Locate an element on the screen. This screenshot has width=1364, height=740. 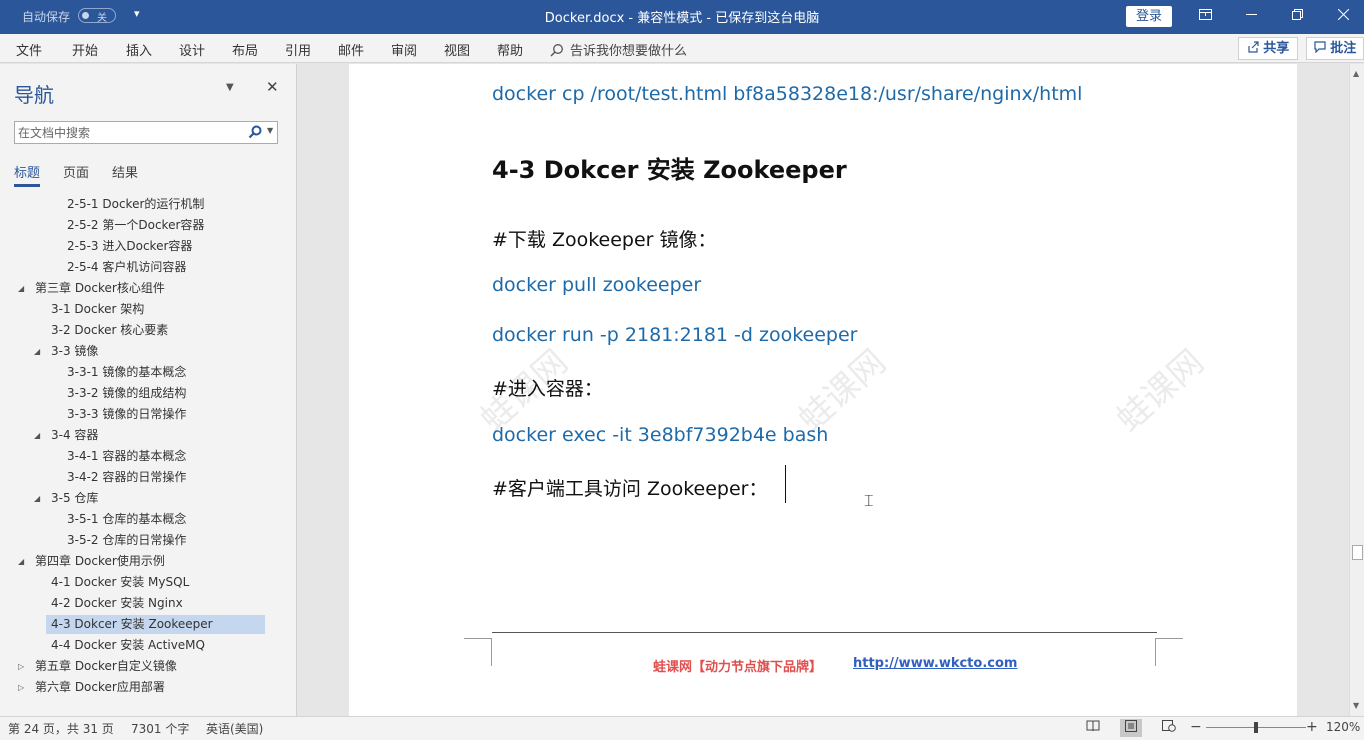
nav-heading-label: 3-3-1 镜像的基本概念 is located at coordinates (127, 372).